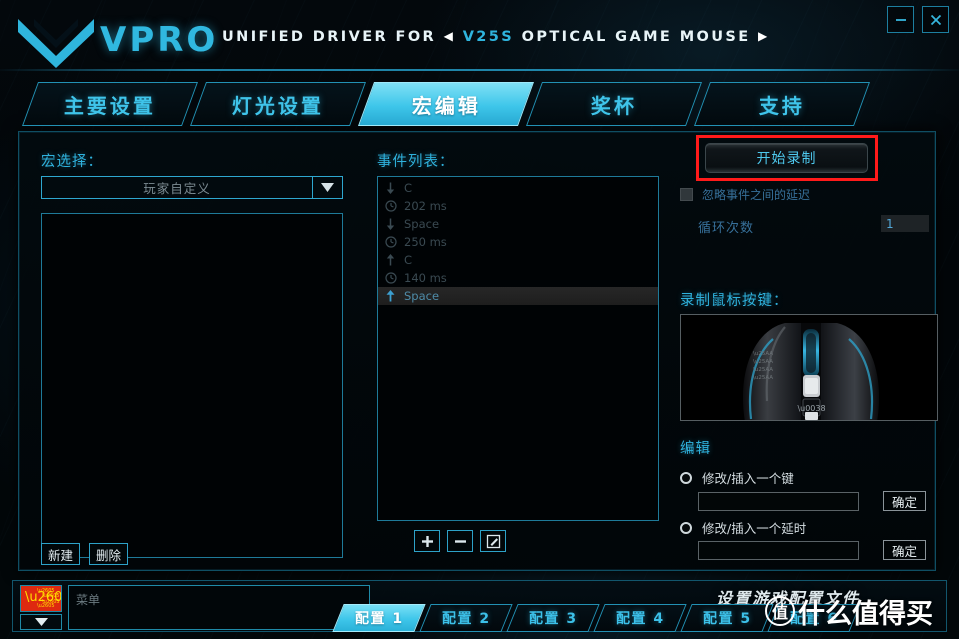  I want to click on record-mouse-button-label: 录制鼠标按键：, so click(734, 301).